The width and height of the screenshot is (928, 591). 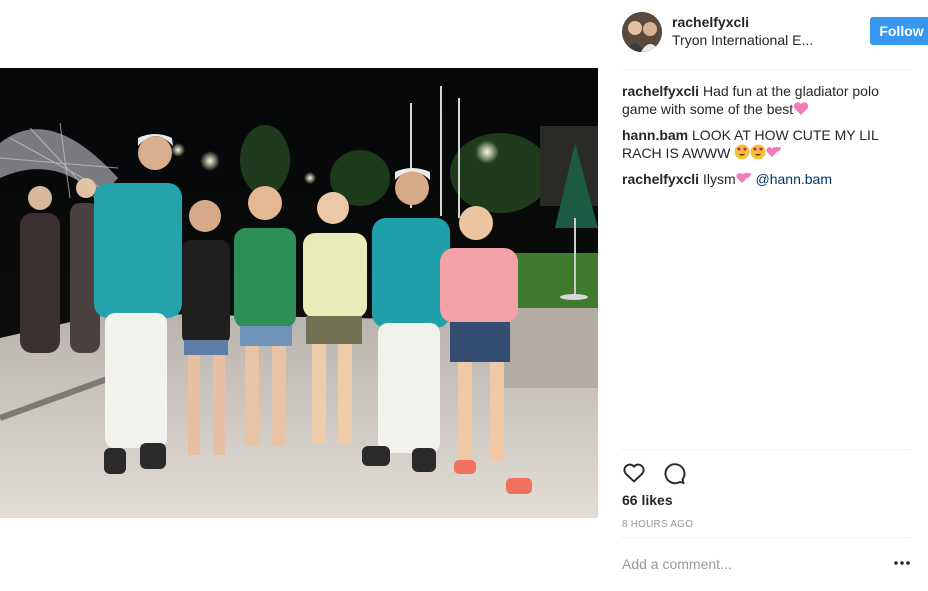 I want to click on heart-icon, so click(x=634, y=473).